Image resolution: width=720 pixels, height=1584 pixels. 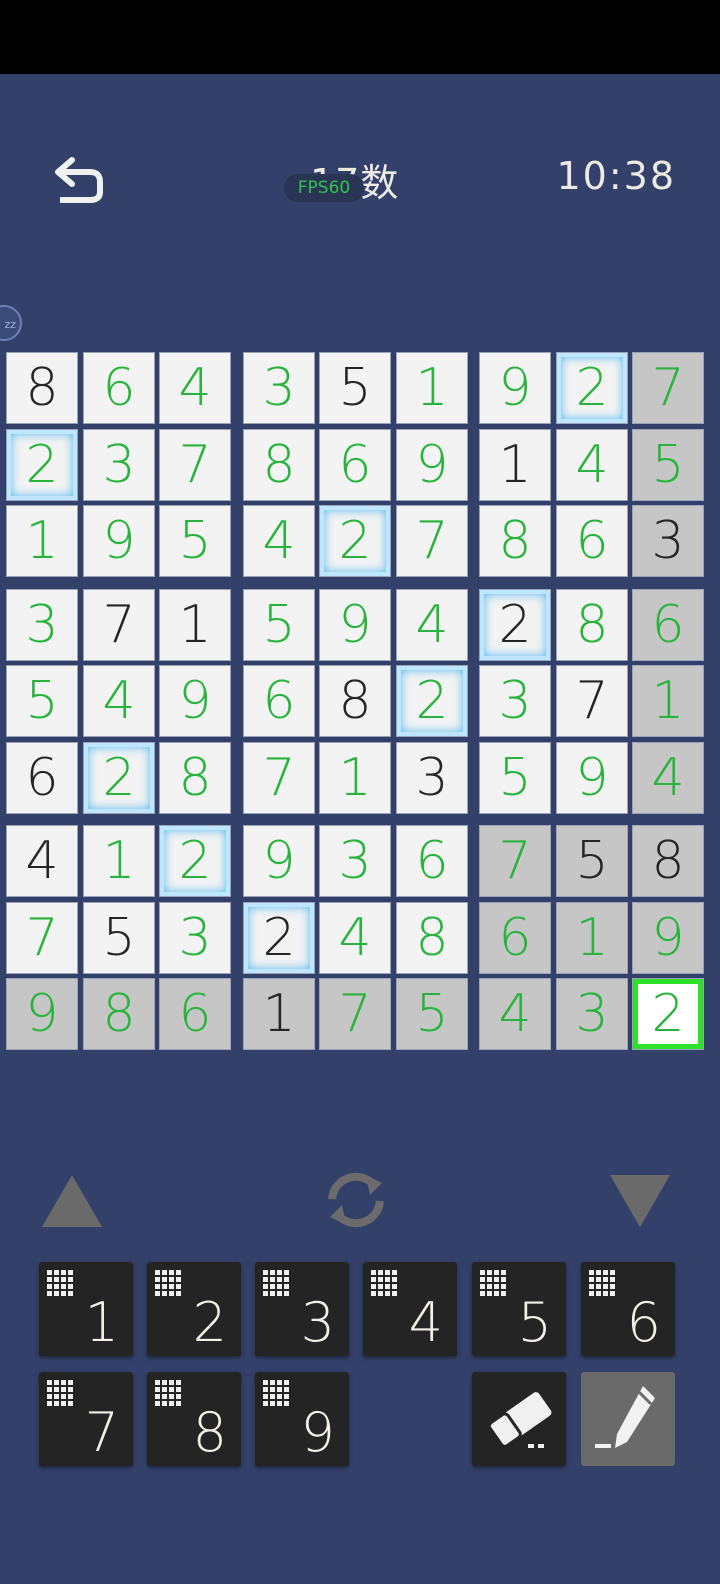 What do you see at coordinates (360, 37) in the screenshot?
I see `status-bar` at bounding box center [360, 37].